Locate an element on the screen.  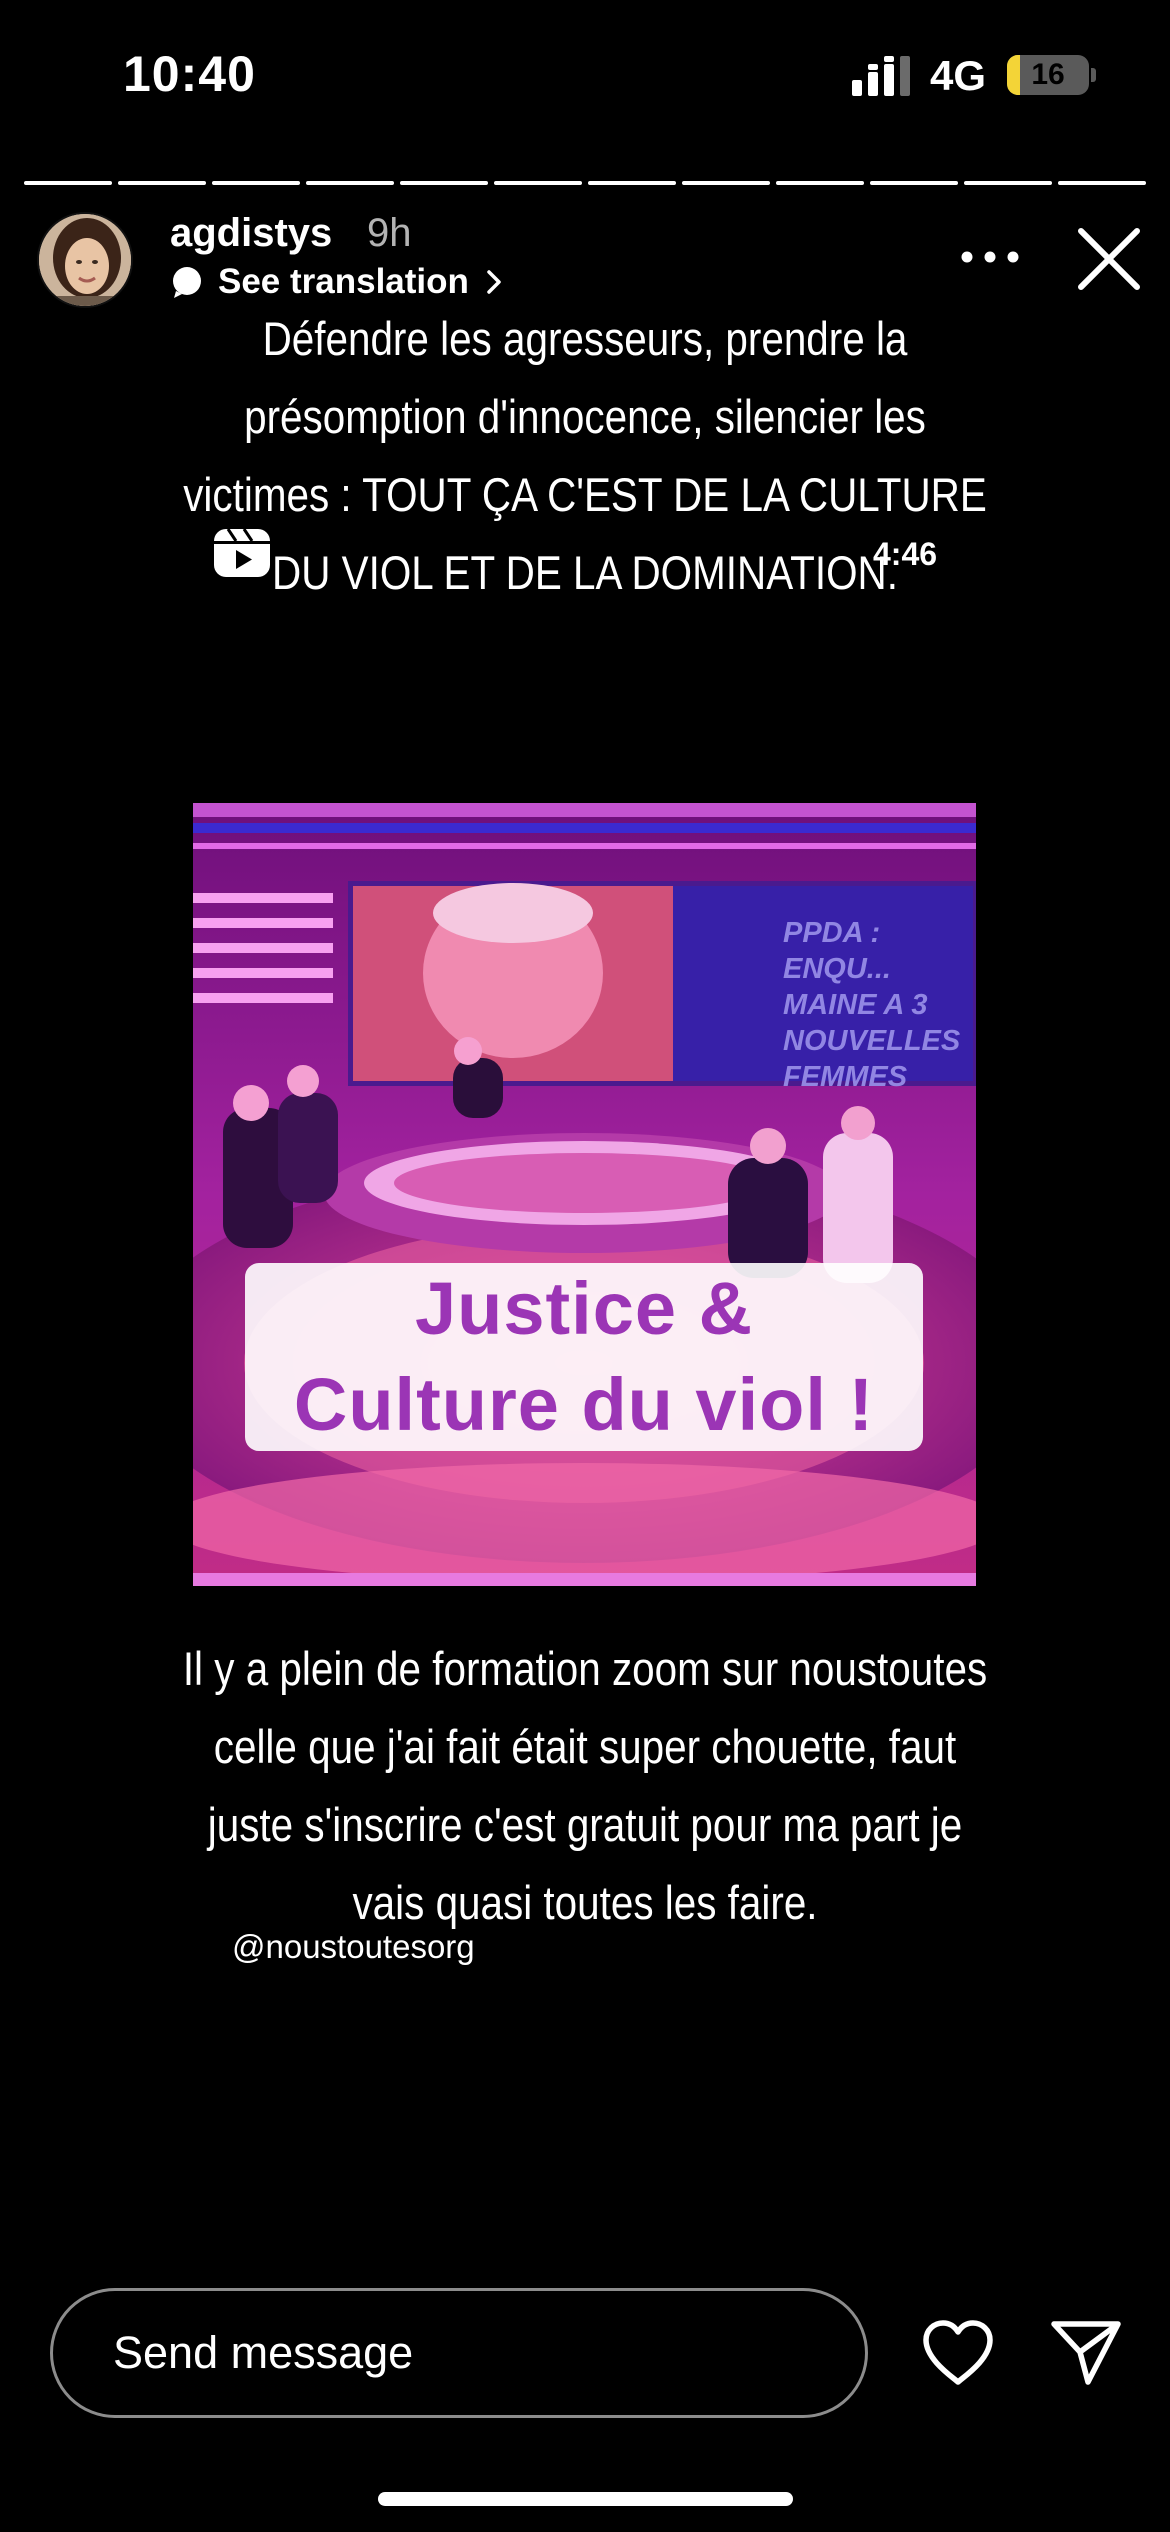
avatar is located at coordinates (85, 260).